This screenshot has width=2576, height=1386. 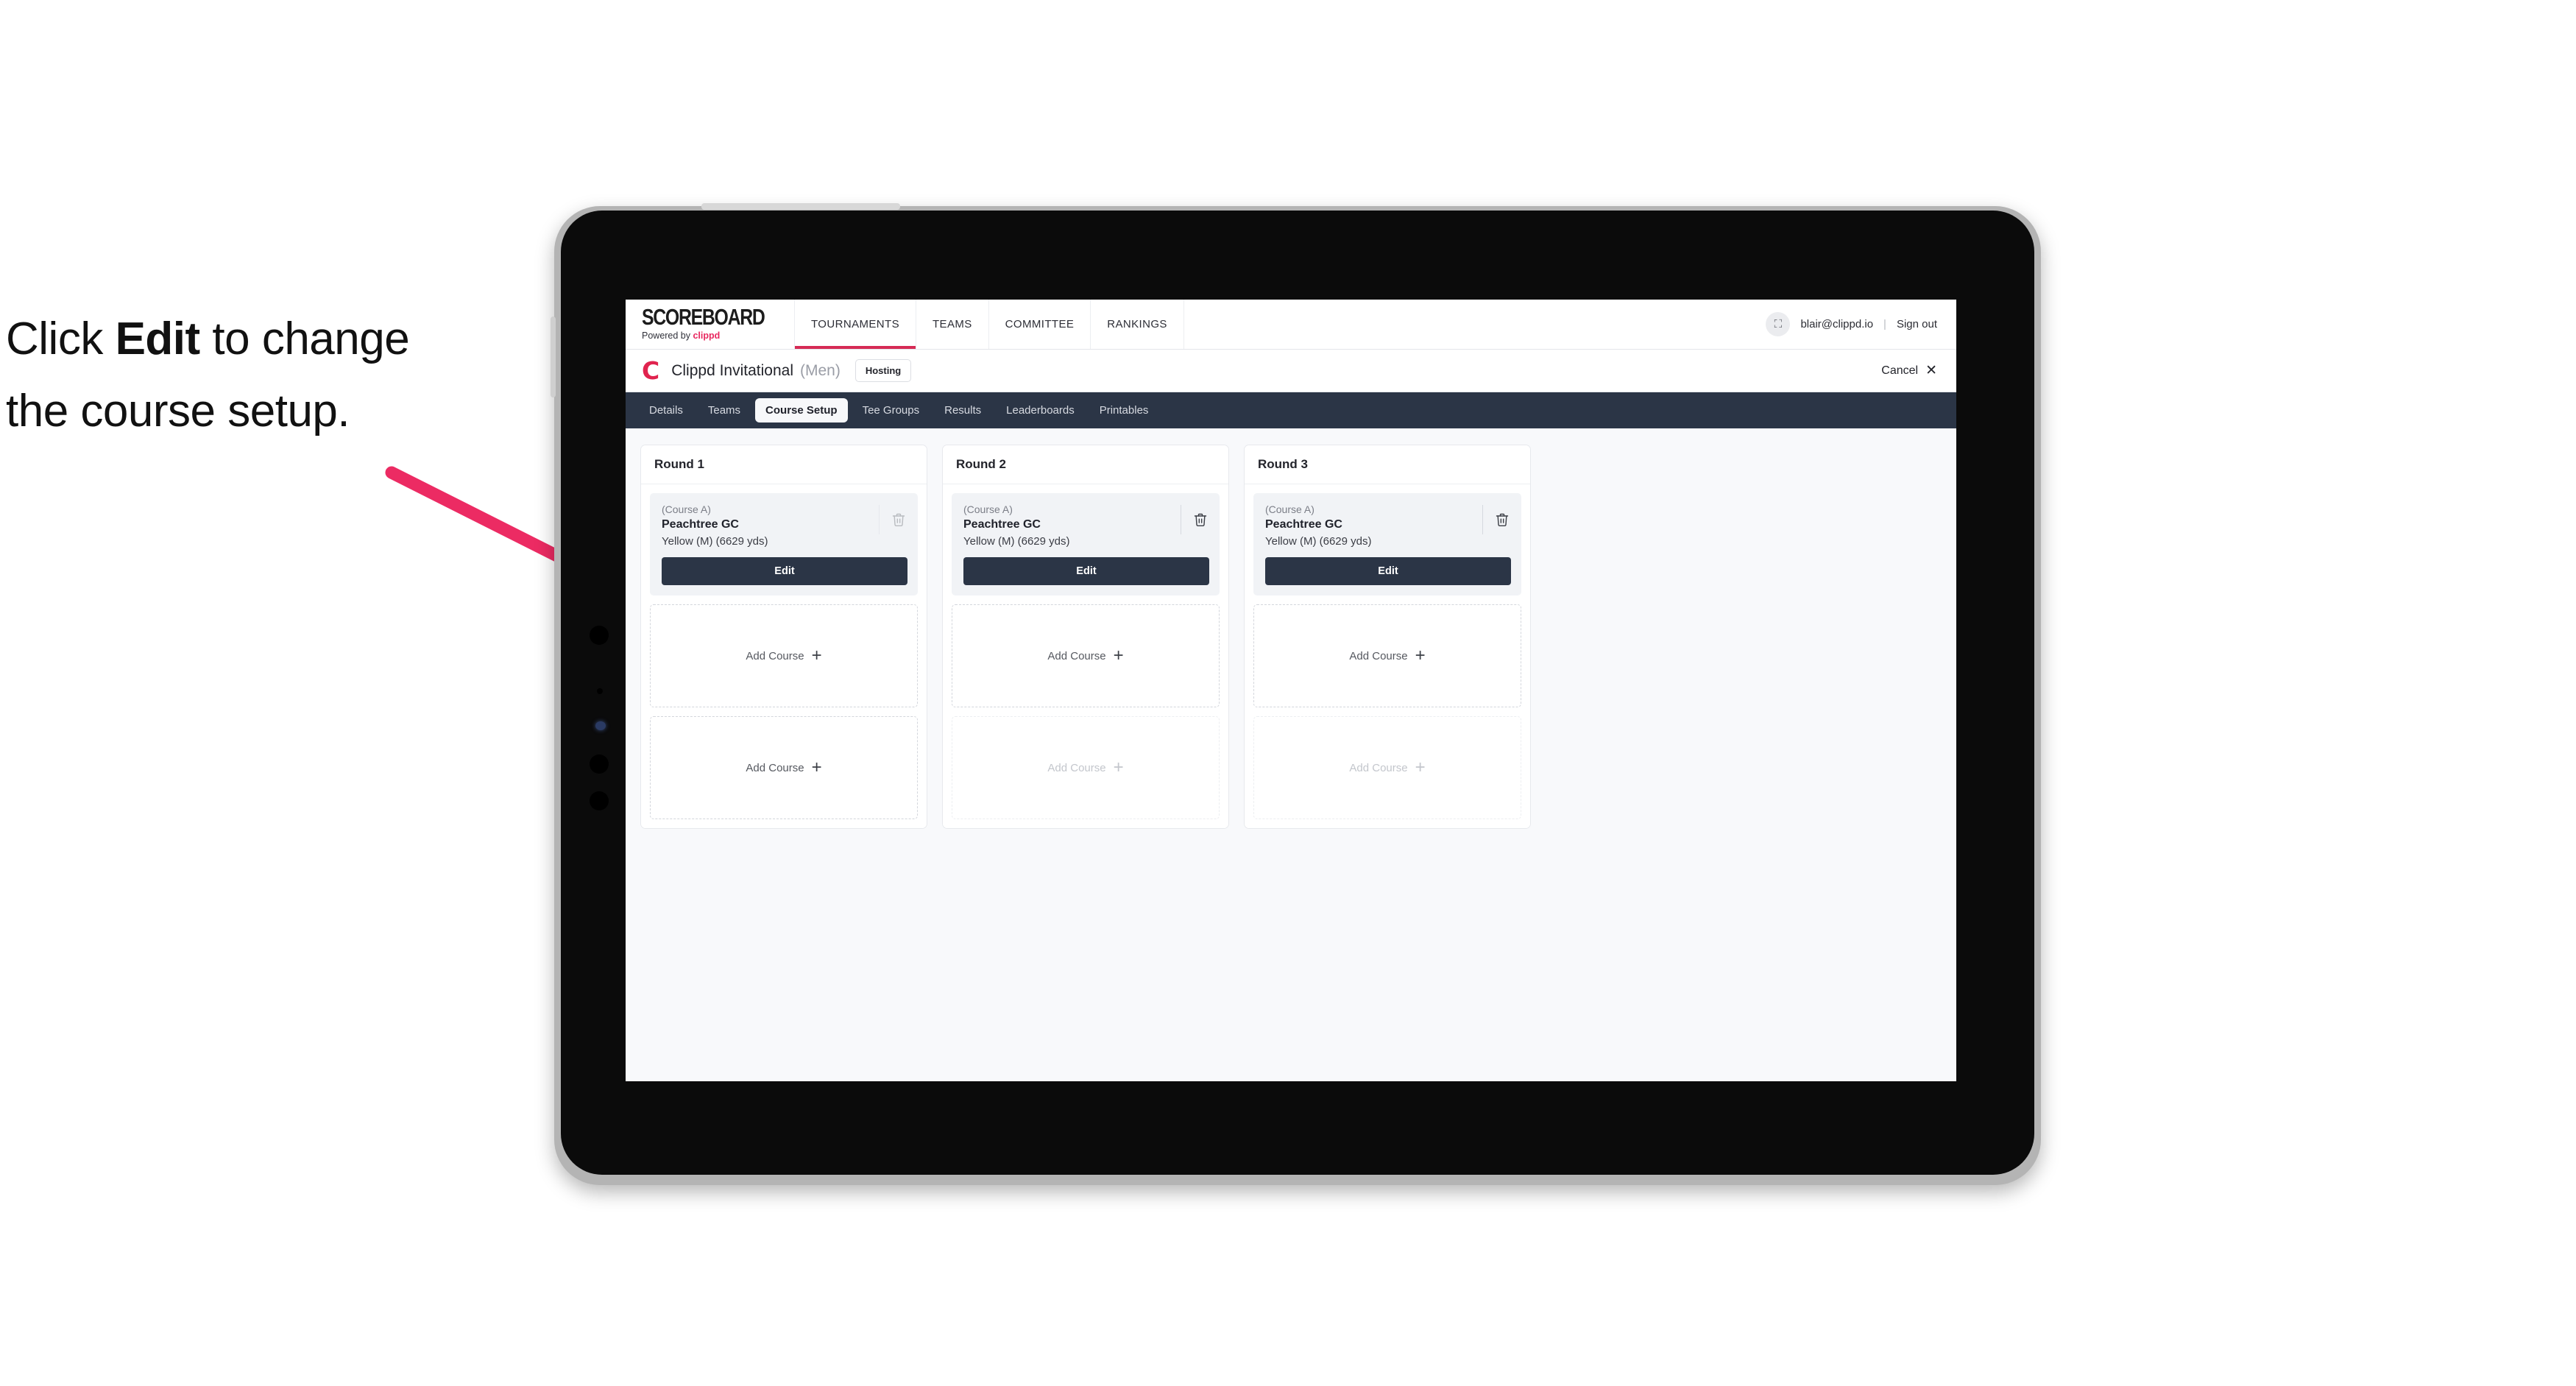 I want to click on tablet-volume-button, so click(x=553, y=357).